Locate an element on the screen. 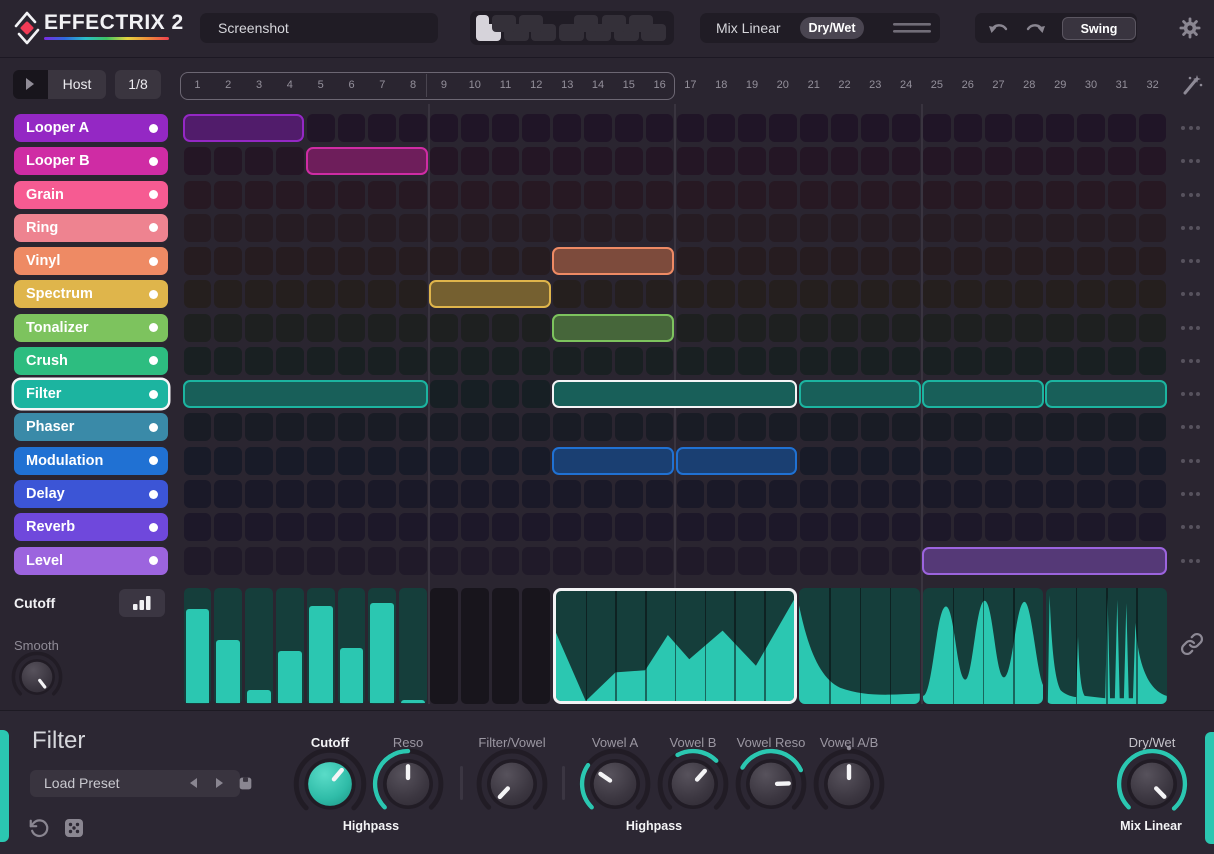 The height and width of the screenshot is (854, 1214). reset-icon is located at coordinates (39, 828).